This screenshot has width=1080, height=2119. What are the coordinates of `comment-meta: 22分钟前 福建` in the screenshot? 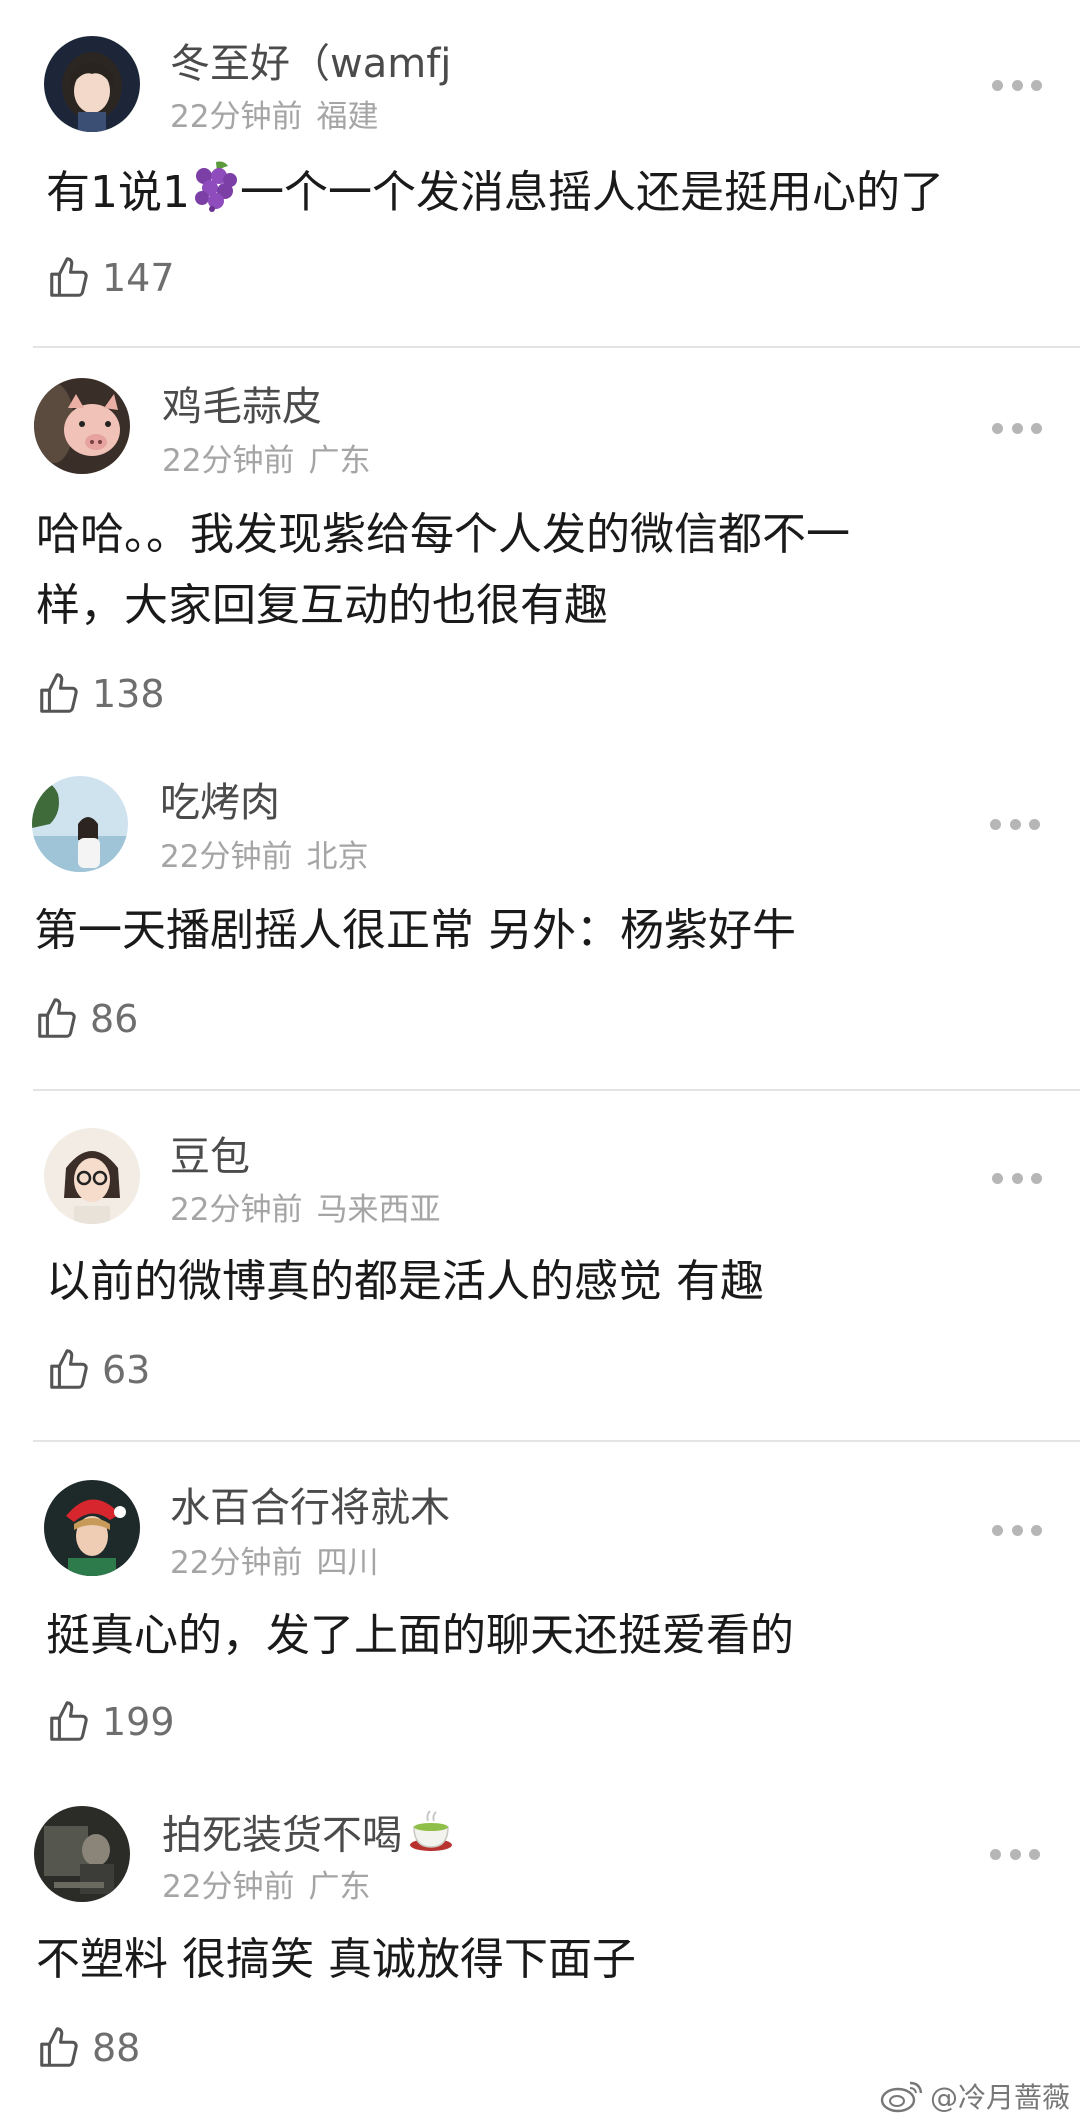 It's located at (274, 117).